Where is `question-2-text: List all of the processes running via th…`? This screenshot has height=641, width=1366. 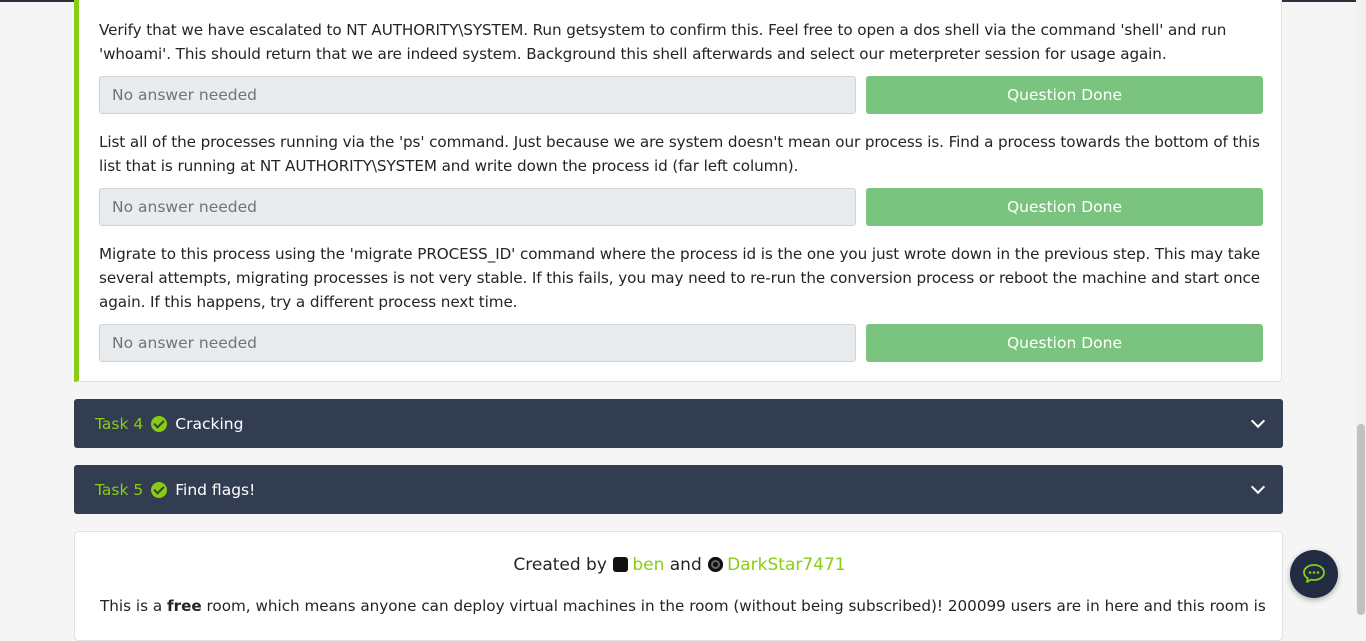 question-2-text: List all of the processes running via th… is located at coordinates (679, 154).